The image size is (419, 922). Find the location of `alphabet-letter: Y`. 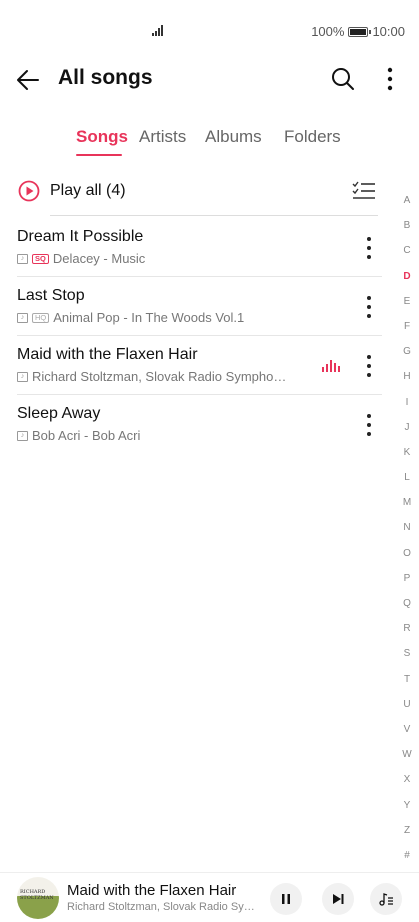

alphabet-letter: Y is located at coordinates (407, 811).